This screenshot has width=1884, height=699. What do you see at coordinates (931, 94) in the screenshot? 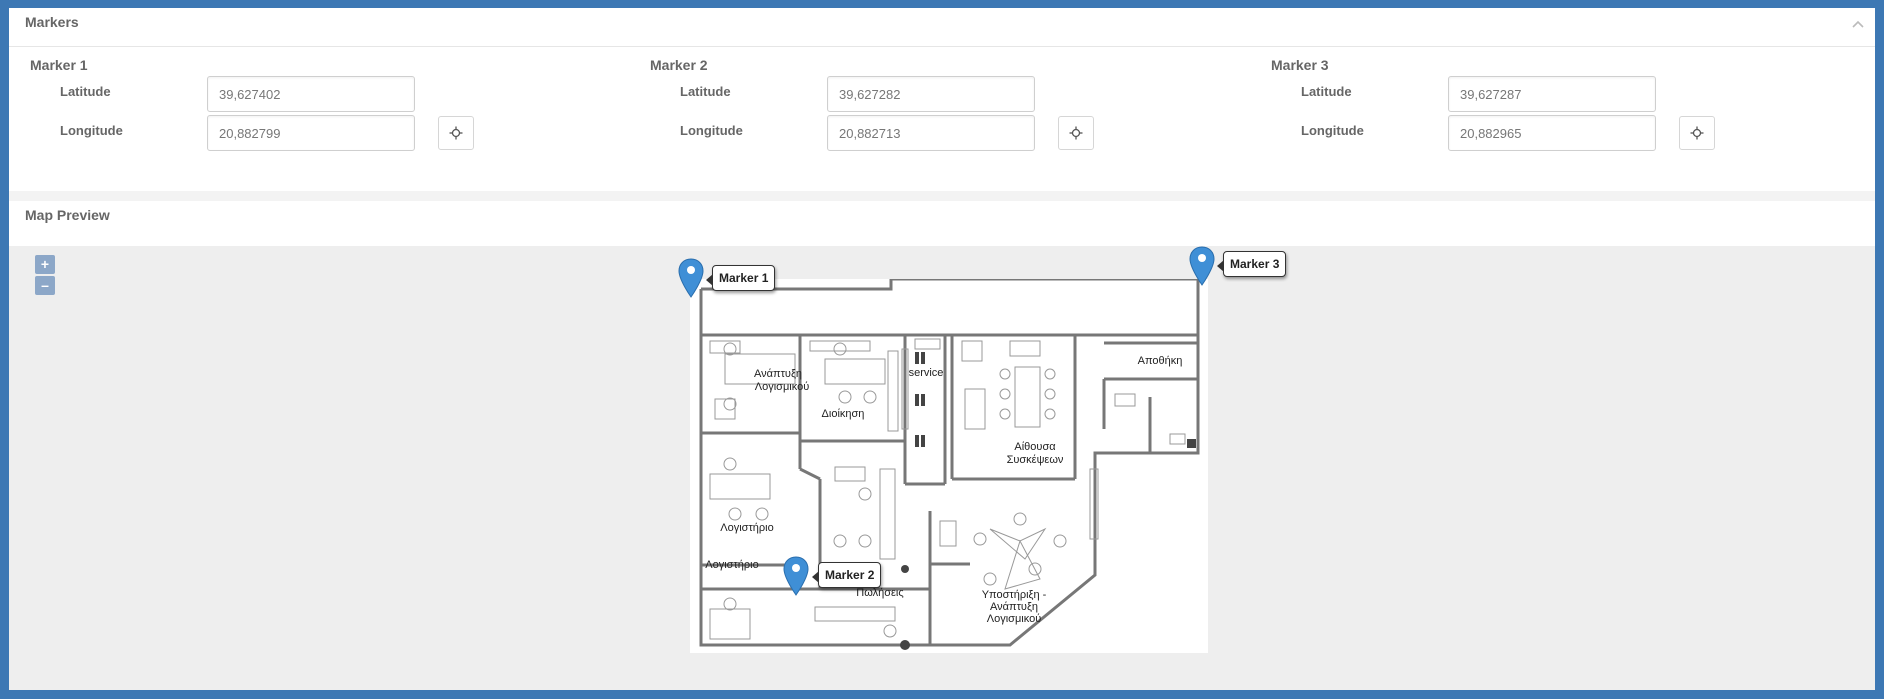
I see `marker-2-latitude-input` at bounding box center [931, 94].